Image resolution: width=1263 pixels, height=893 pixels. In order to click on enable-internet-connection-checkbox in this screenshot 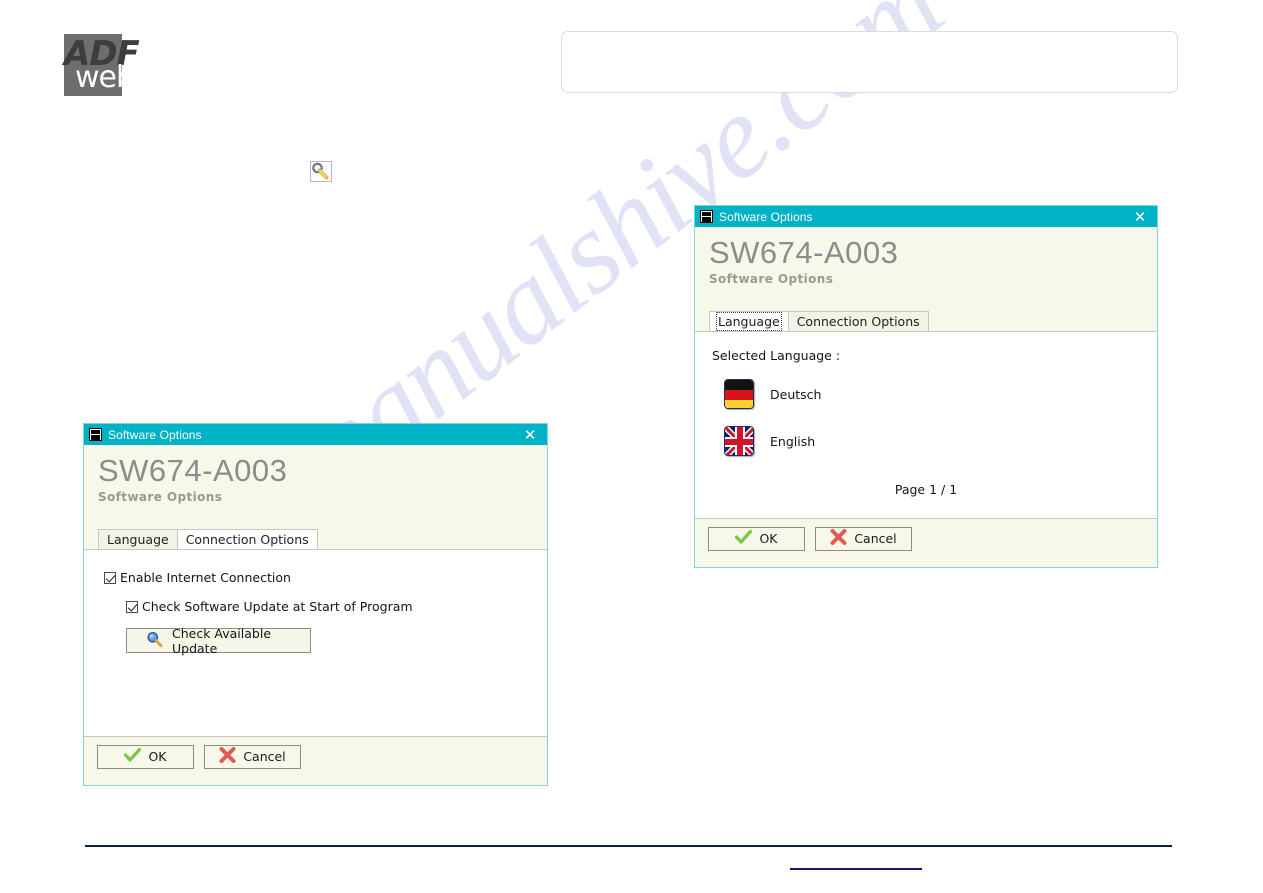, I will do `click(110, 577)`.